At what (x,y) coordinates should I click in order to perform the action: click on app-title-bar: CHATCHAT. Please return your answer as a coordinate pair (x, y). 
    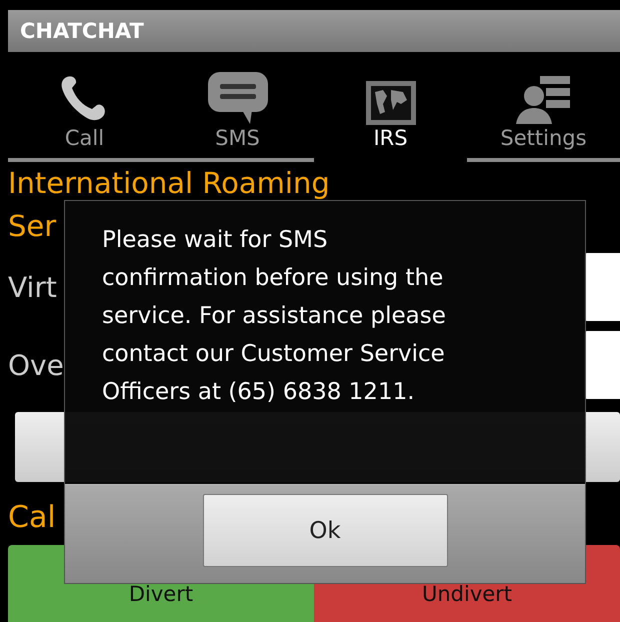
    Looking at the image, I should click on (314, 31).